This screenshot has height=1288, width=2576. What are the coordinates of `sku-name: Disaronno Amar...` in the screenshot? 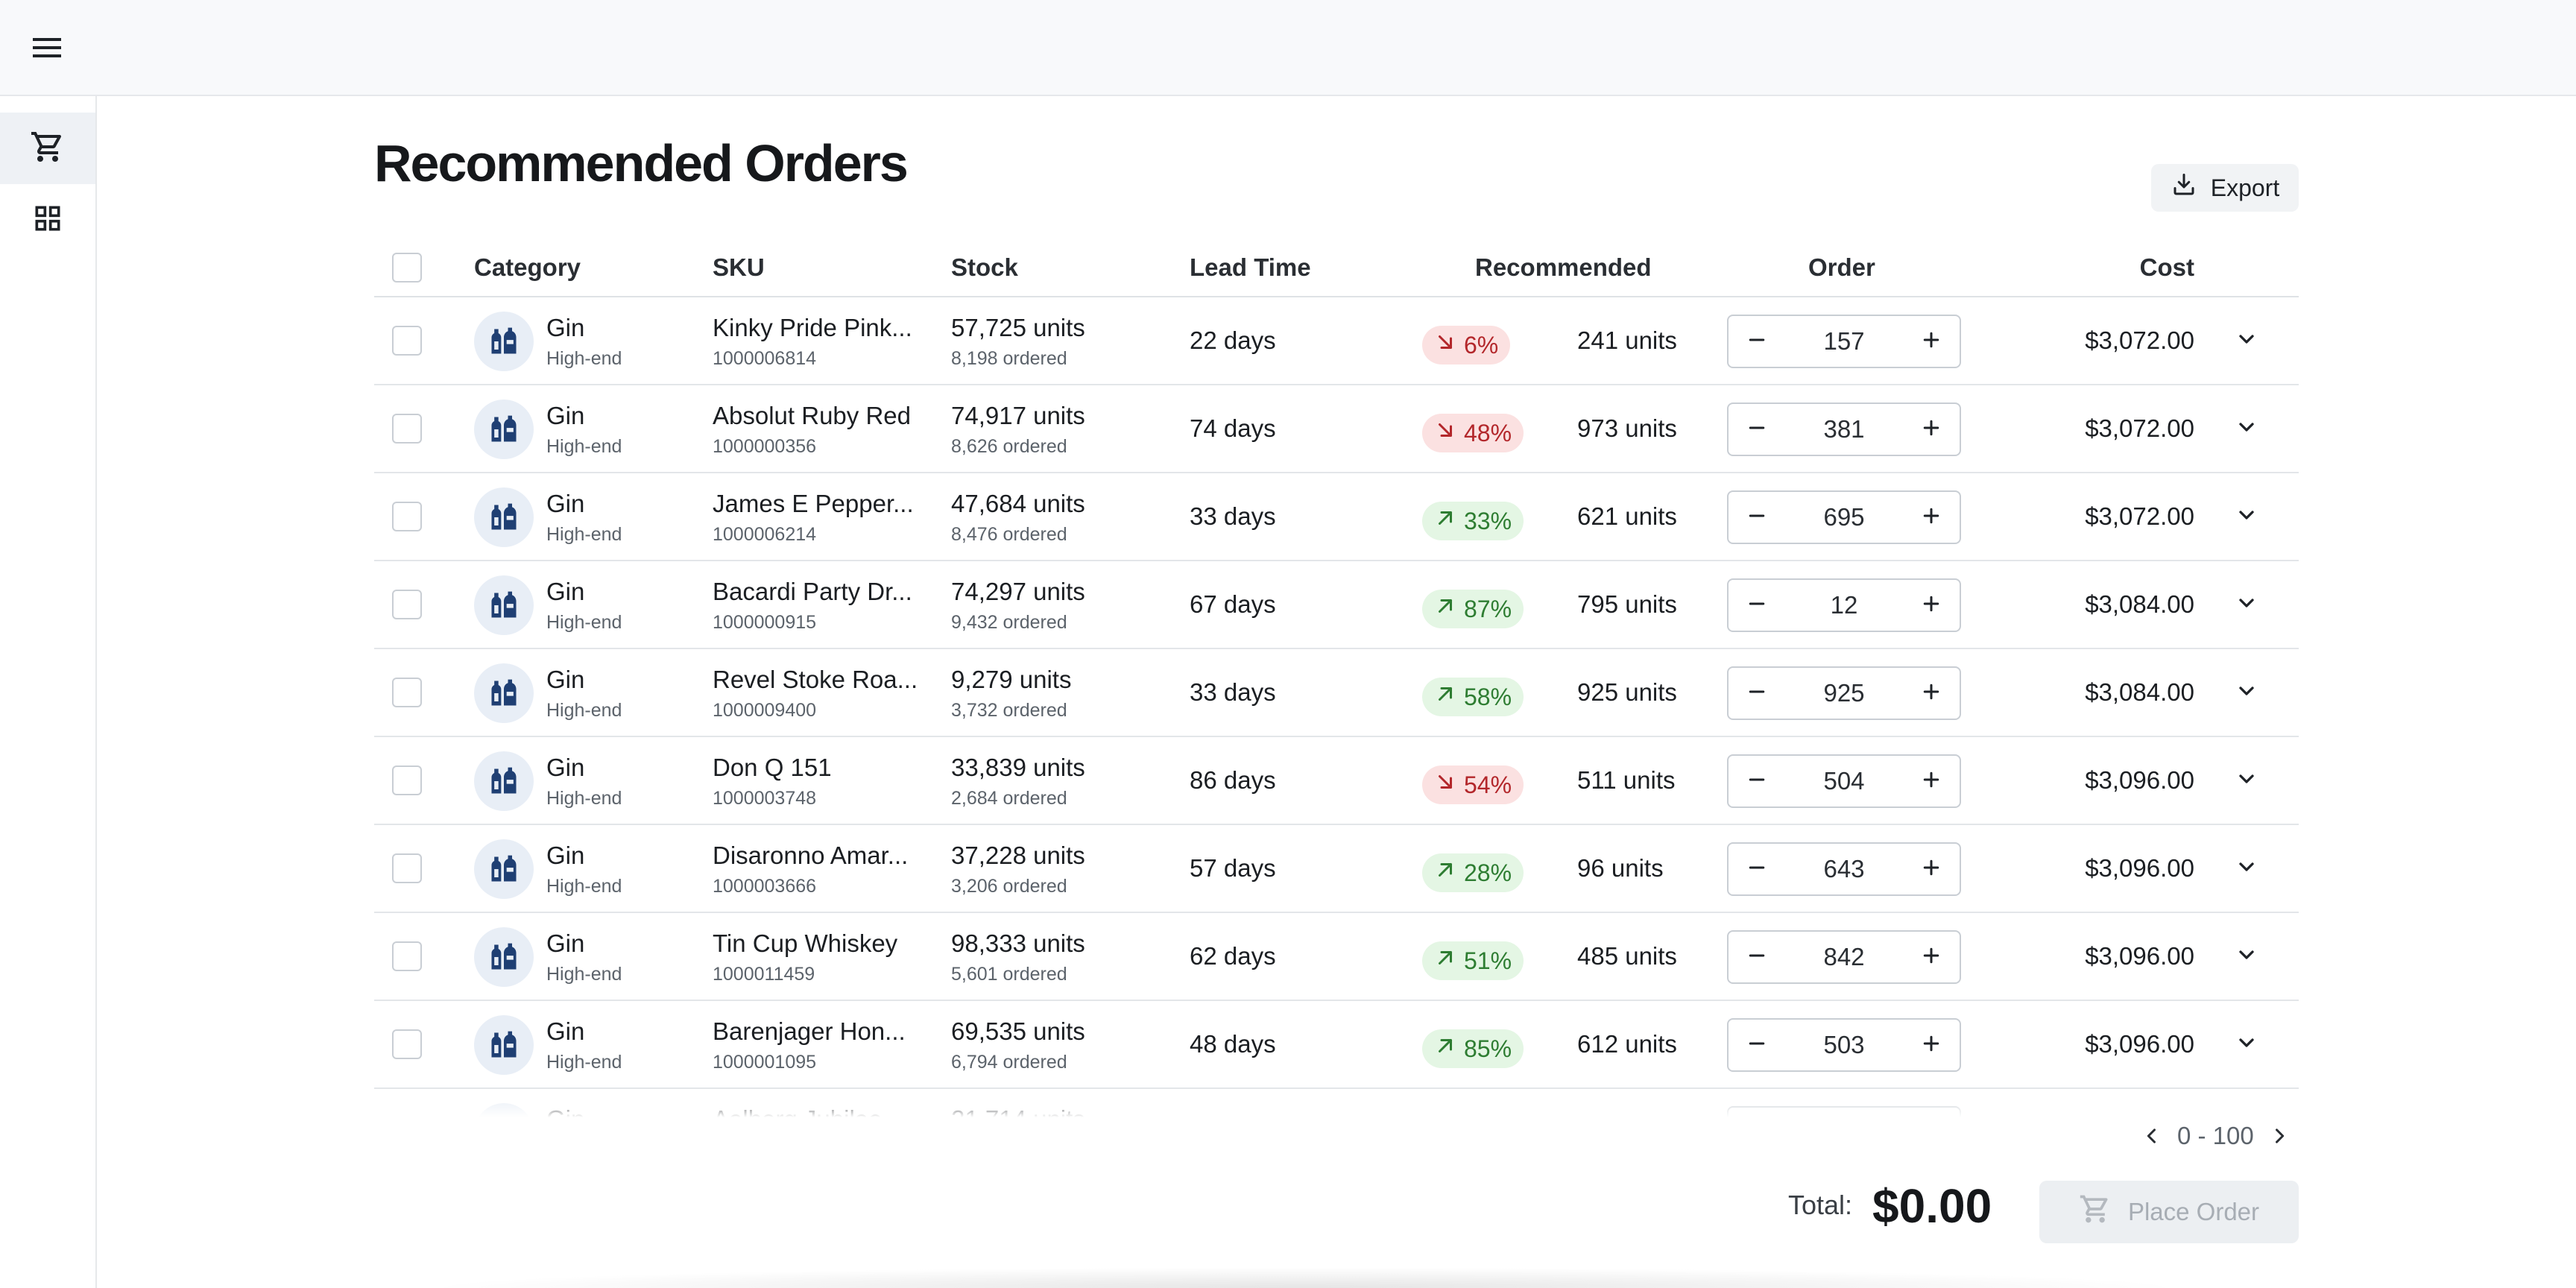 It's located at (811, 855).